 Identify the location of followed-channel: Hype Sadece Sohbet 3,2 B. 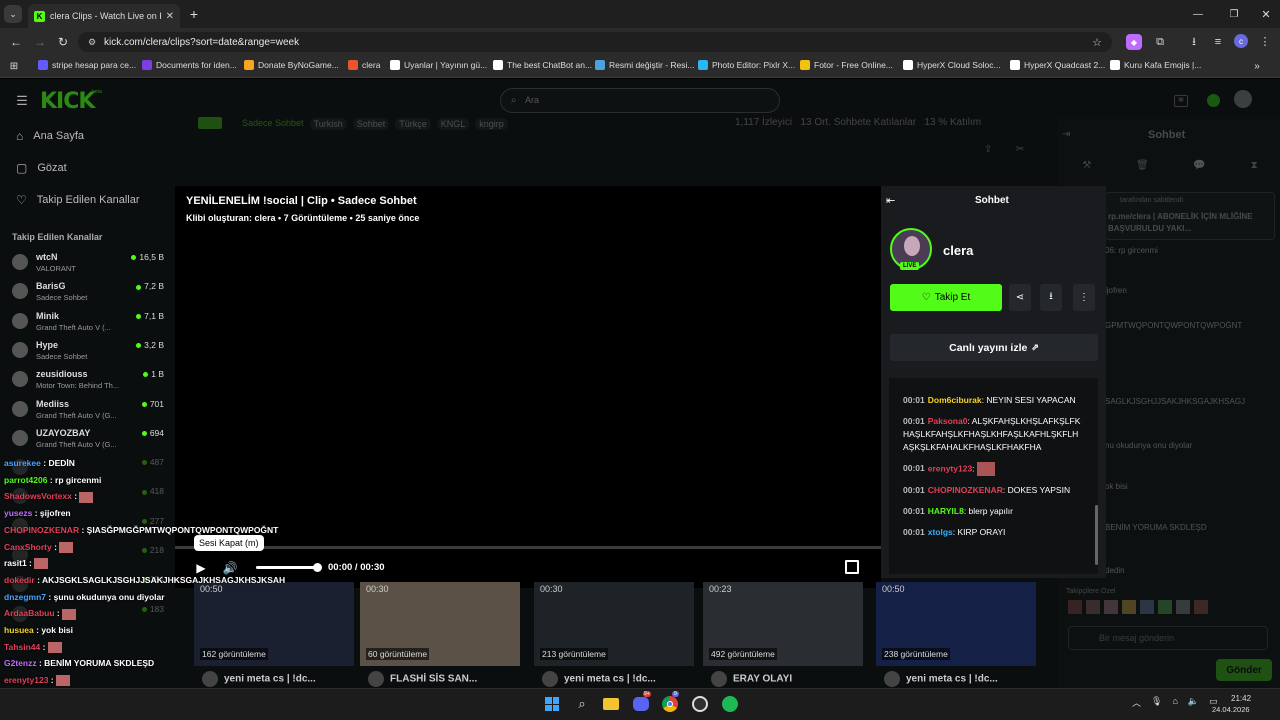
(88, 354).